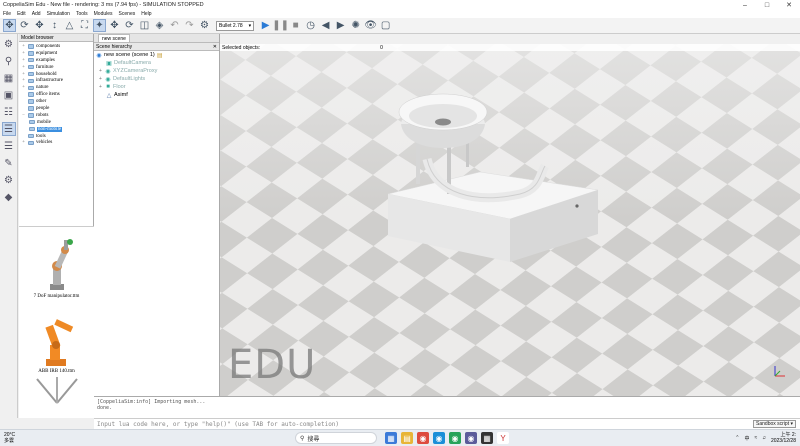 This screenshot has width=800, height=446. I want to click on input-method-icon: 中, so click(746, 438).